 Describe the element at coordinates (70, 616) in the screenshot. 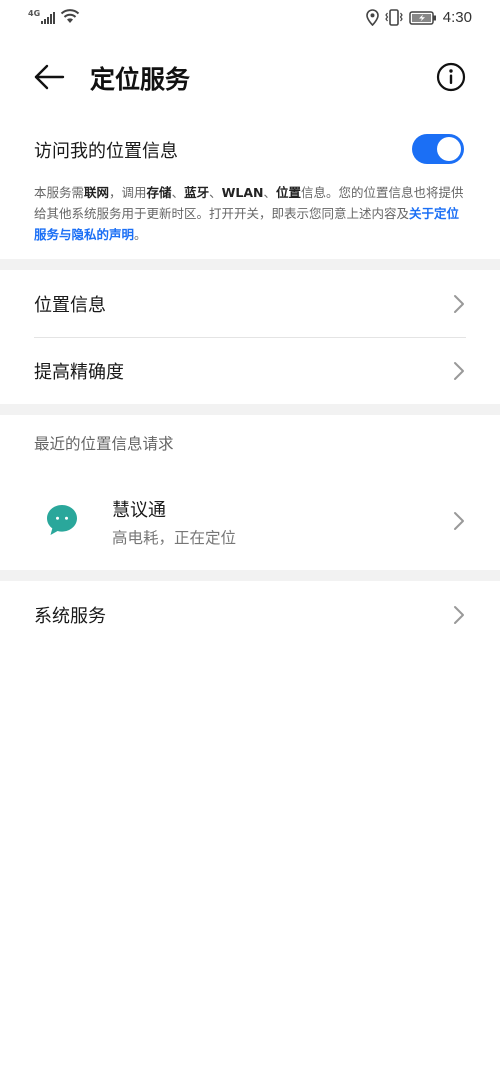

I see `system-services-label: 系统服务` at that location.